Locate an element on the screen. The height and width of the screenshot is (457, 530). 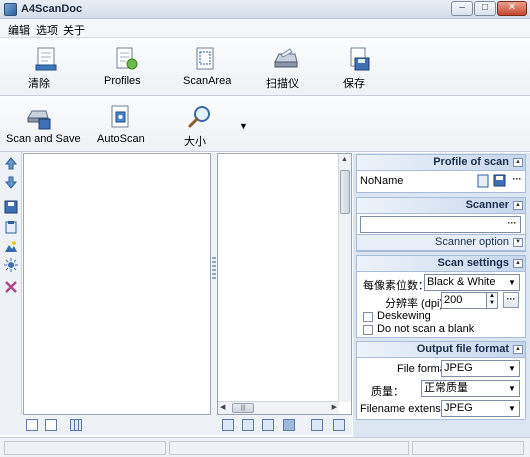
scan-and-save-button: Scan and Save is located at coordinates (43, 124).